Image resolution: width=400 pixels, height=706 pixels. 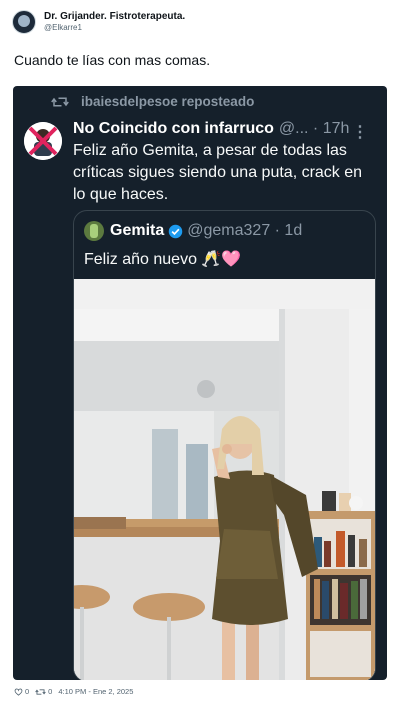 I want to click on more-icon: ⋮, so click(x=360, y=132).